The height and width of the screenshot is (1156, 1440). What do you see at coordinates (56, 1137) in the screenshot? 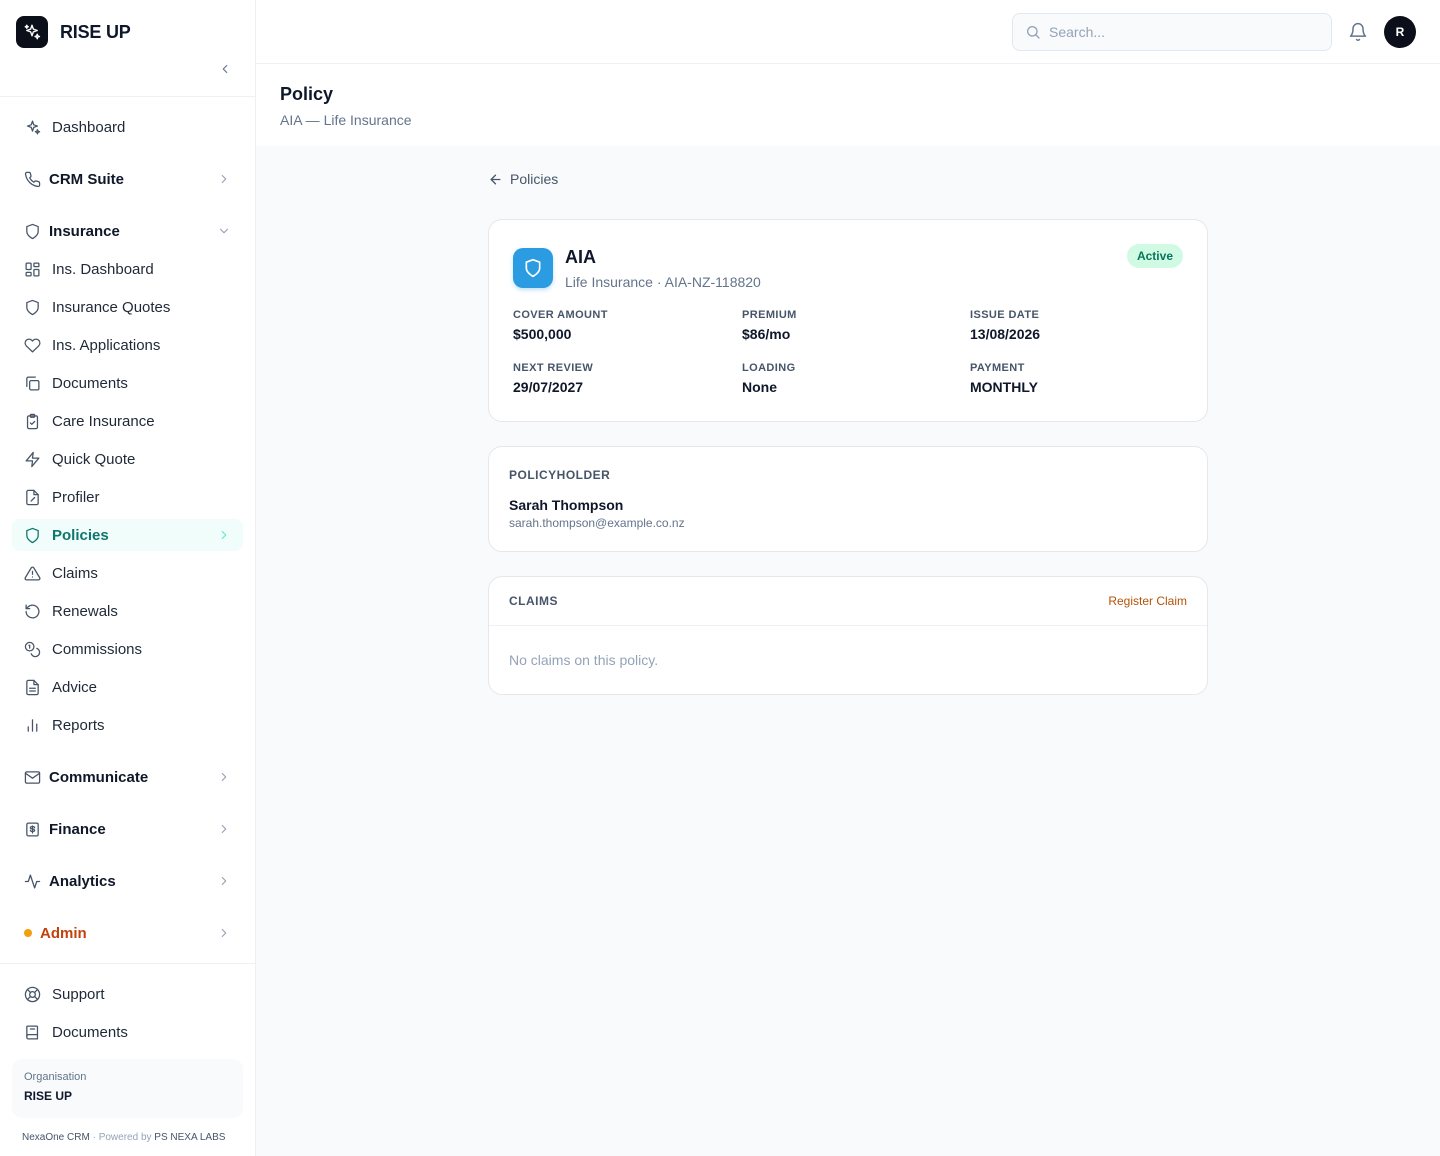
I see `footer-product: NexaOne CRM` at bounding box center [56, 1137].